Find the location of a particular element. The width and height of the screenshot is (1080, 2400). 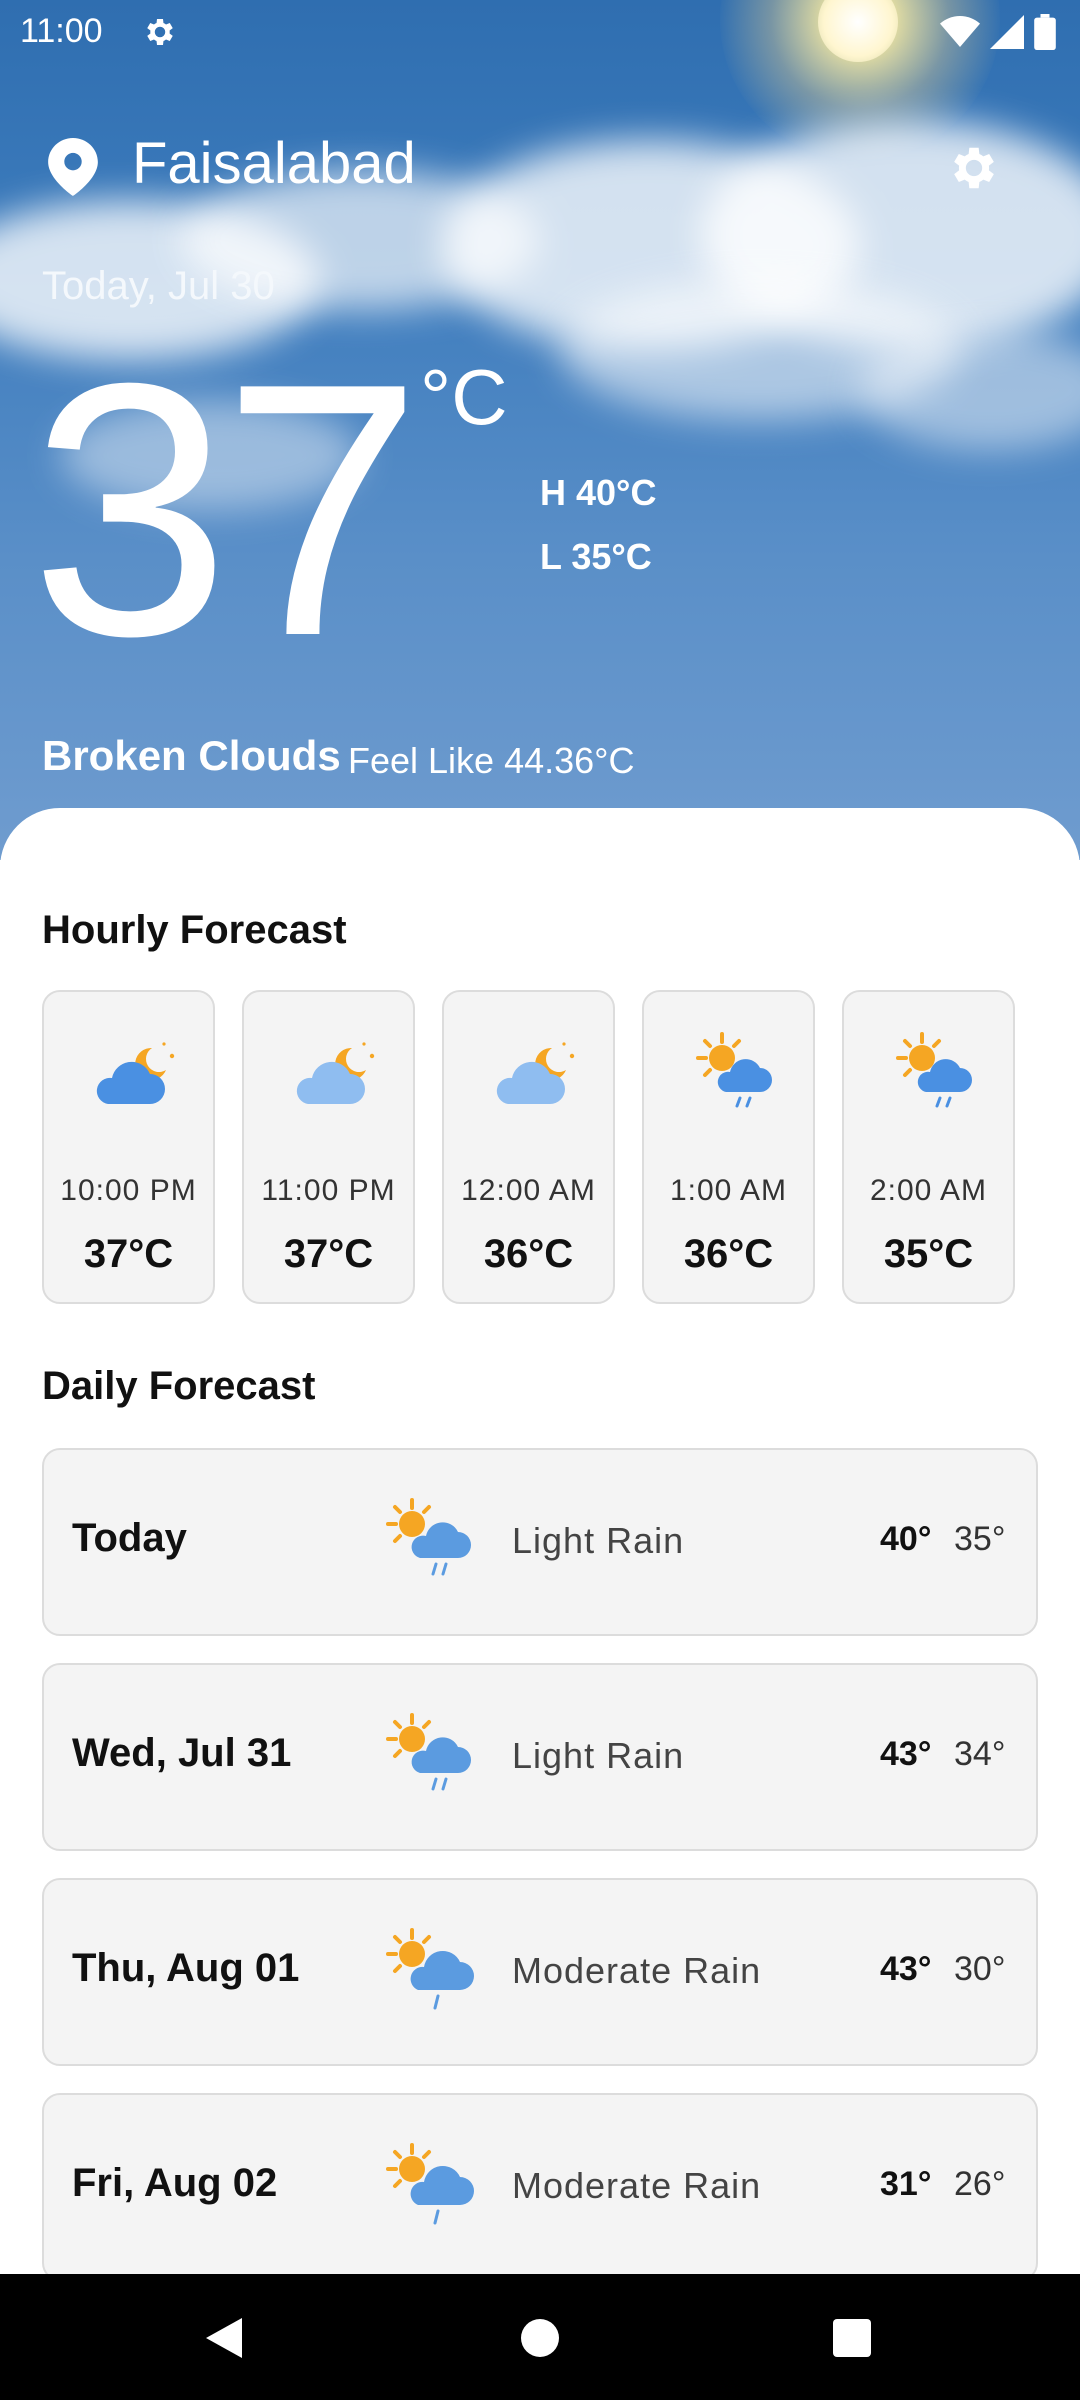

hour-time: 2:00 AM is located at coordinates (928, 1190).